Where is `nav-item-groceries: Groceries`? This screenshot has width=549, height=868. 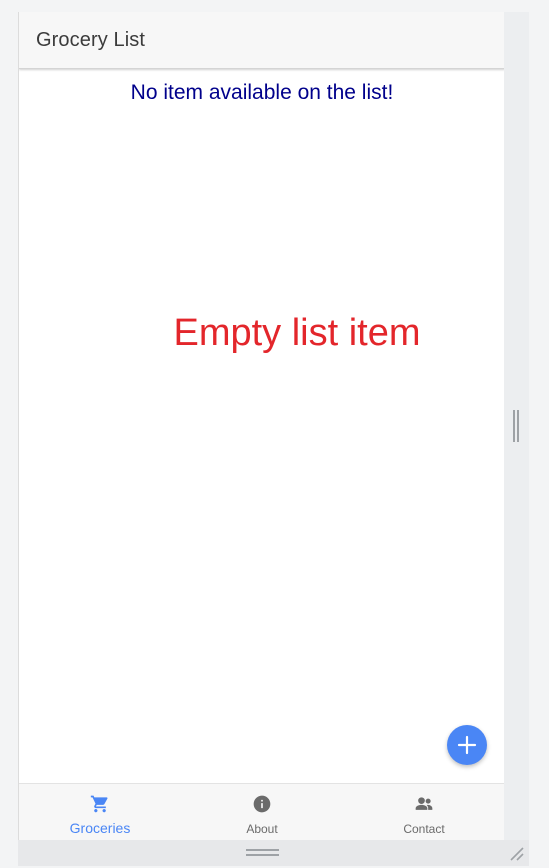
nav-item-groceries: Groceries is located at coordinates (100, 812).